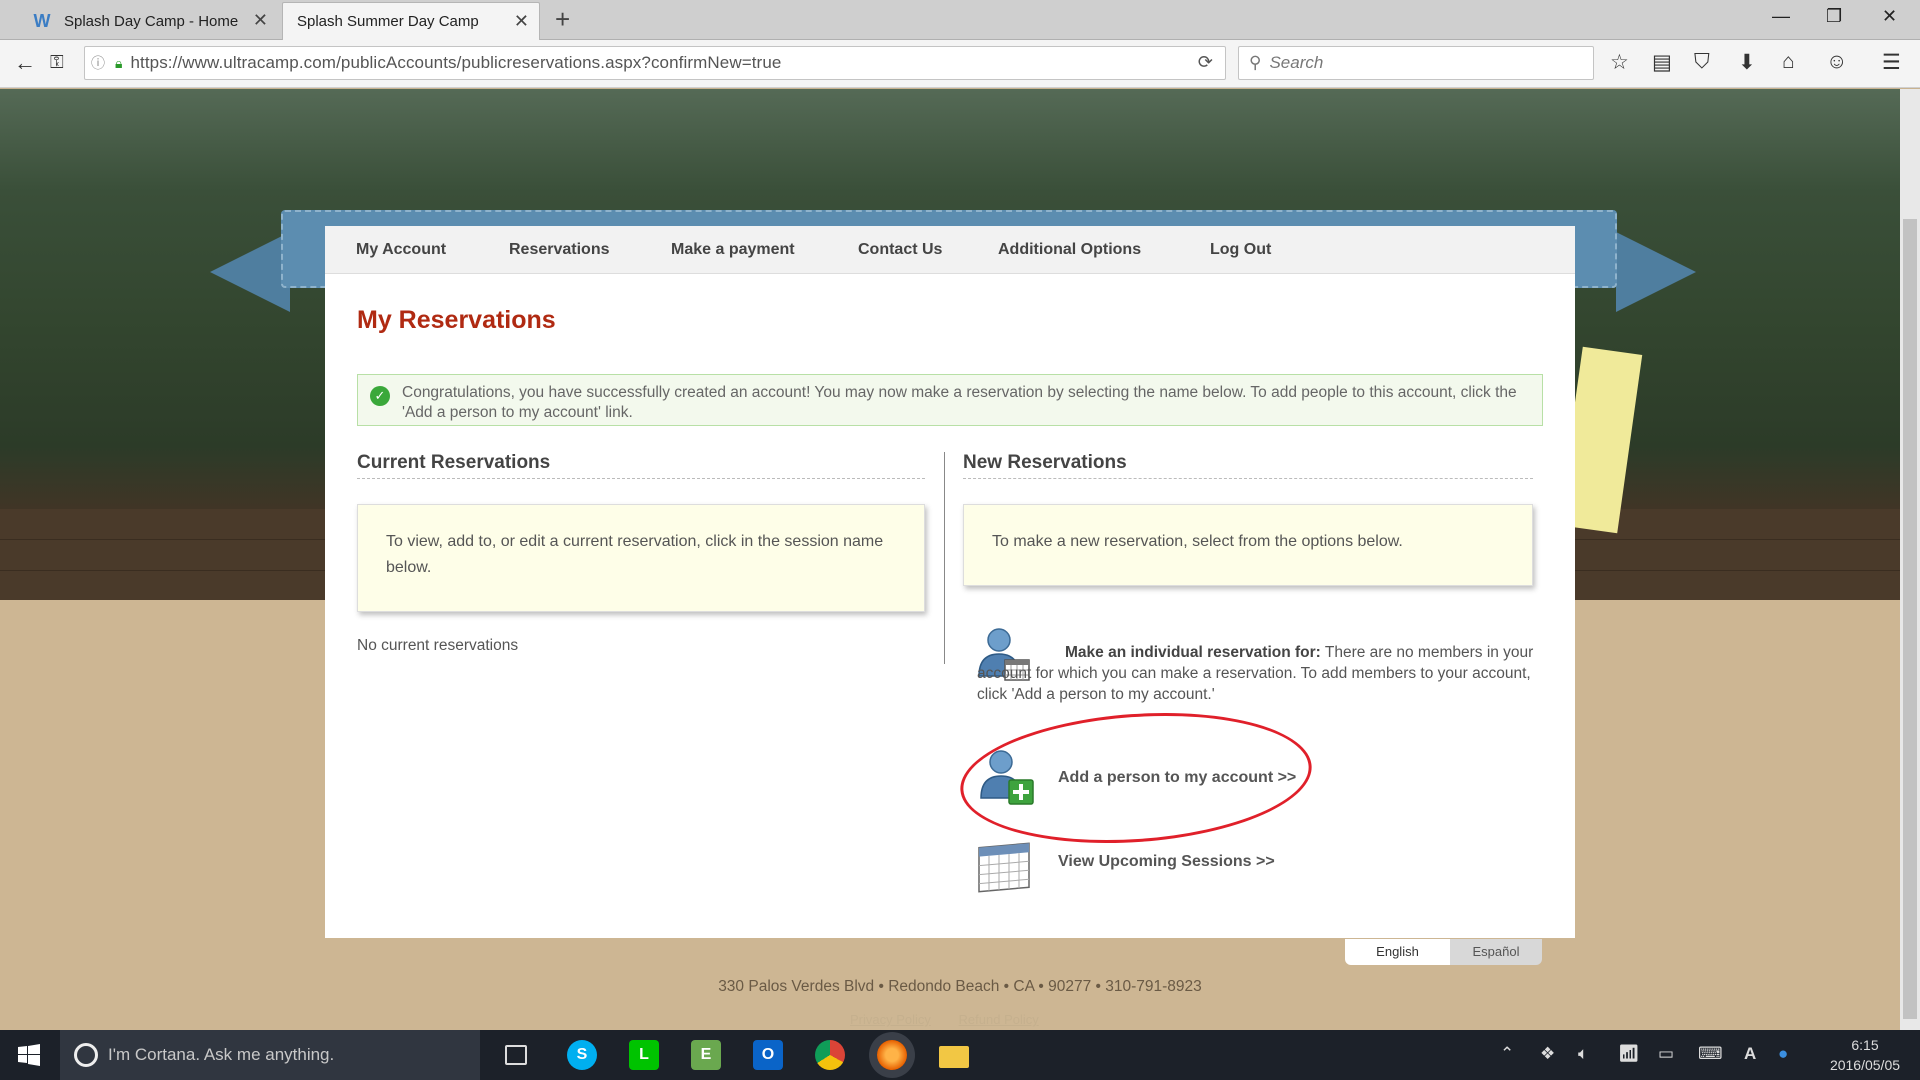 This screenshot has width=1920, height=1080. What do you see at coordinates (516, 1055) in the screenshot?
I see `task-view-icon` at bounding box center [516, 1055].